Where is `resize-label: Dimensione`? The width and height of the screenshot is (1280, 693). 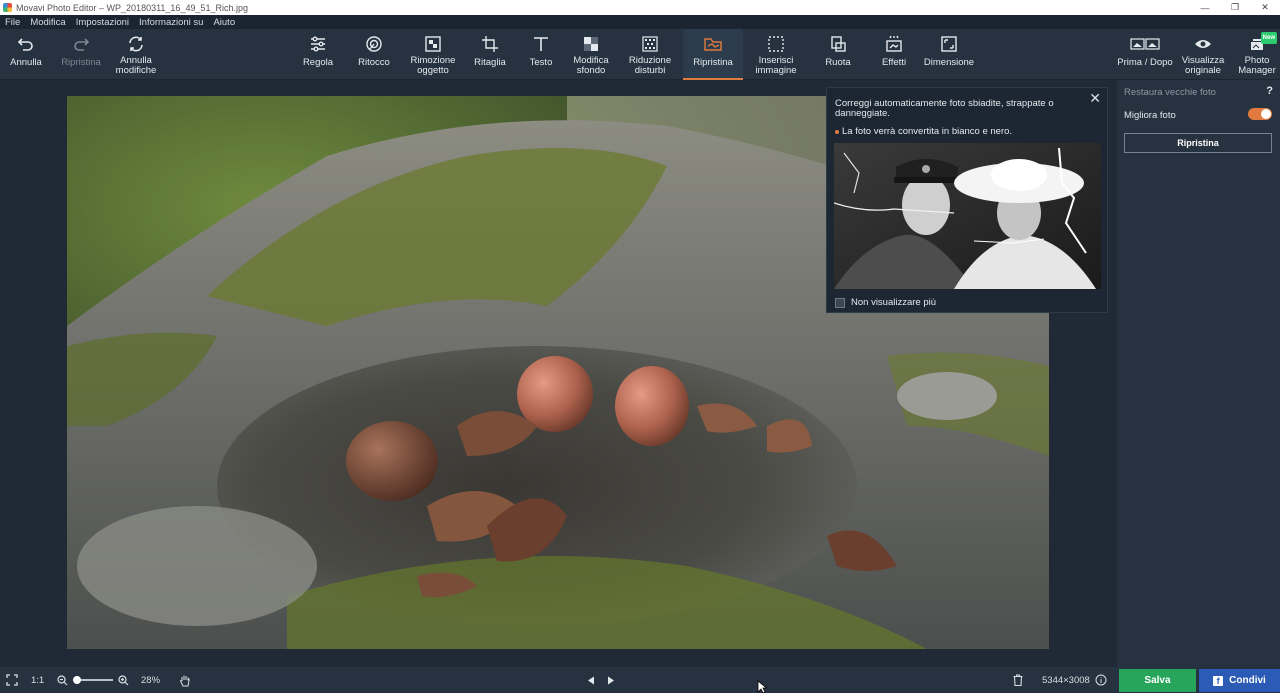
resize-label: Dimensione is located at coordinates (949, 62).